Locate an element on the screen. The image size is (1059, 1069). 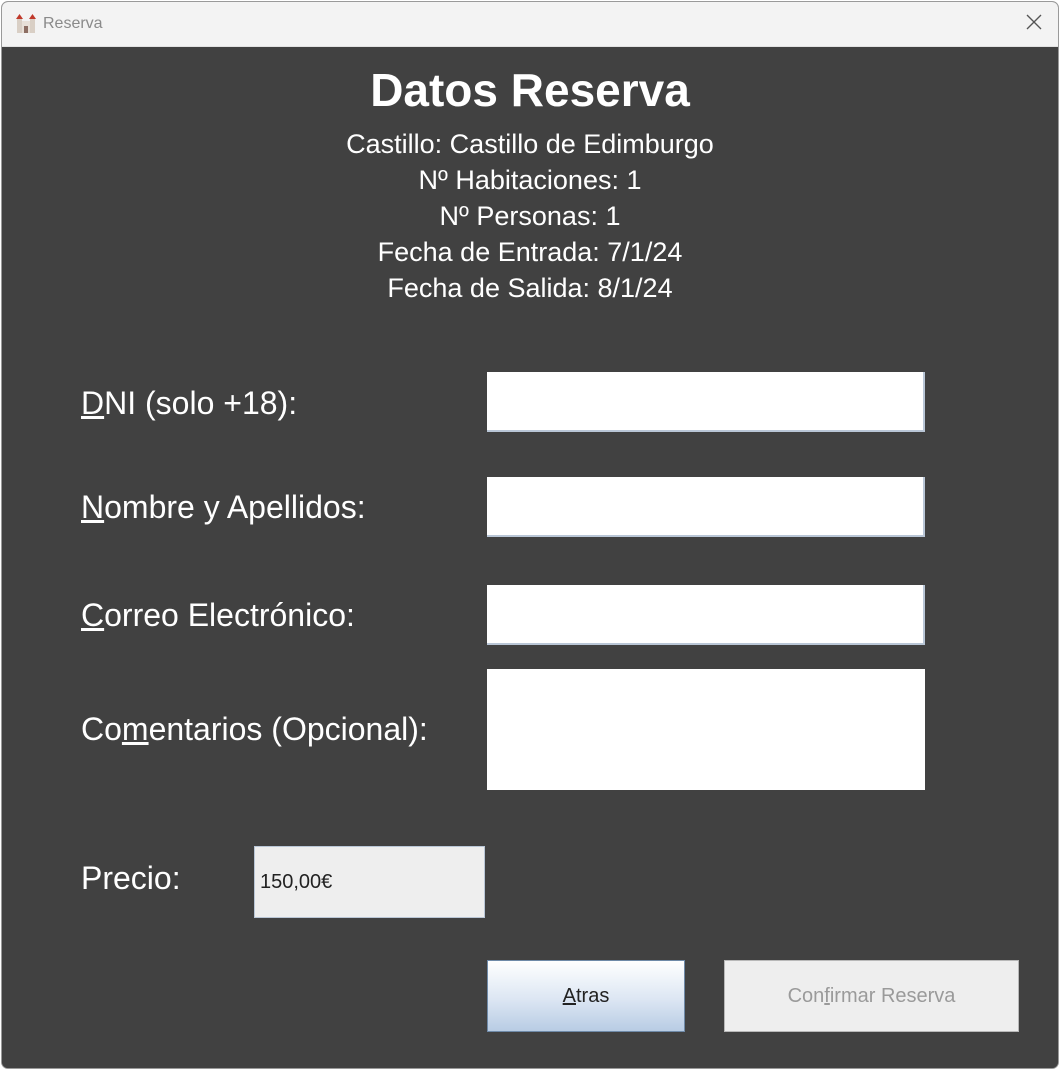
back-button: Atras is located at coordinates (586, 996).